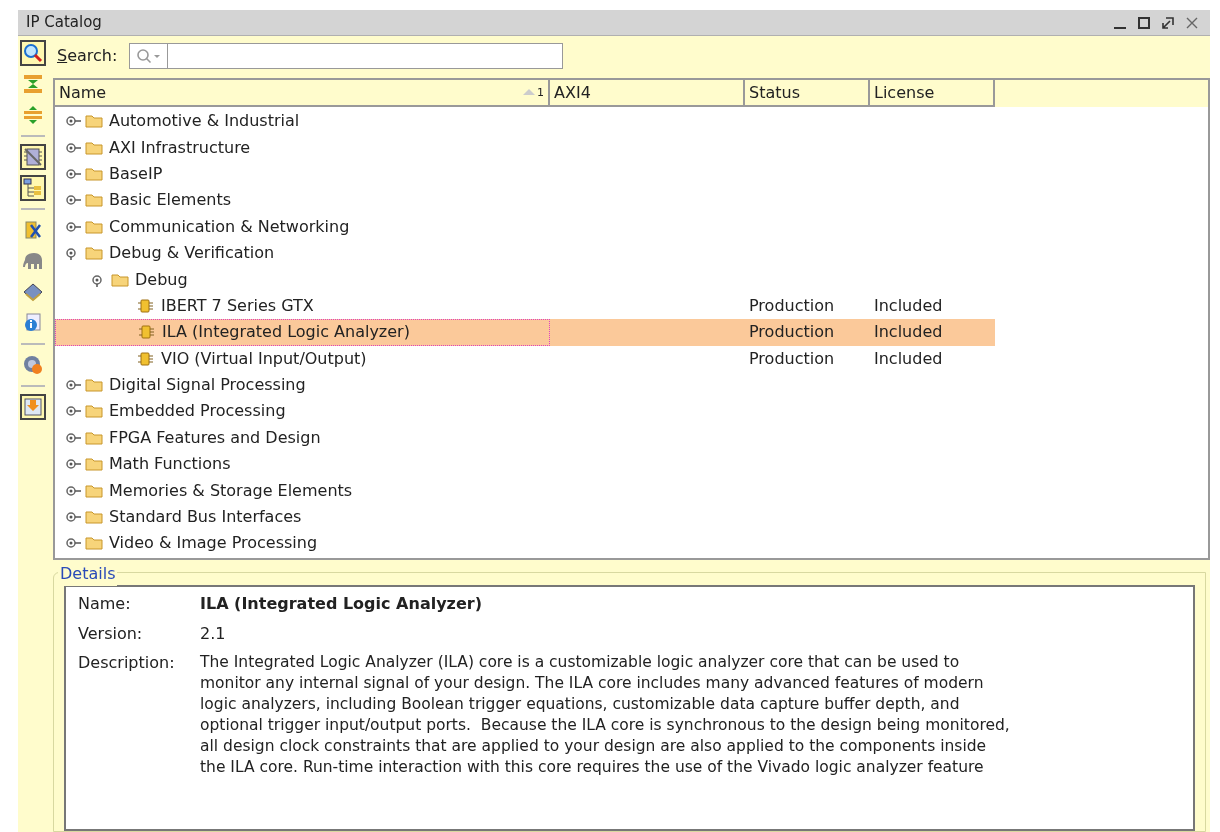 This screenshot has height=832, width=1220. What do you see at coordinates (631, 385) in the screenshot?
I see `tree-row: Digital Signal Processing` at bounding box center [631, 385].